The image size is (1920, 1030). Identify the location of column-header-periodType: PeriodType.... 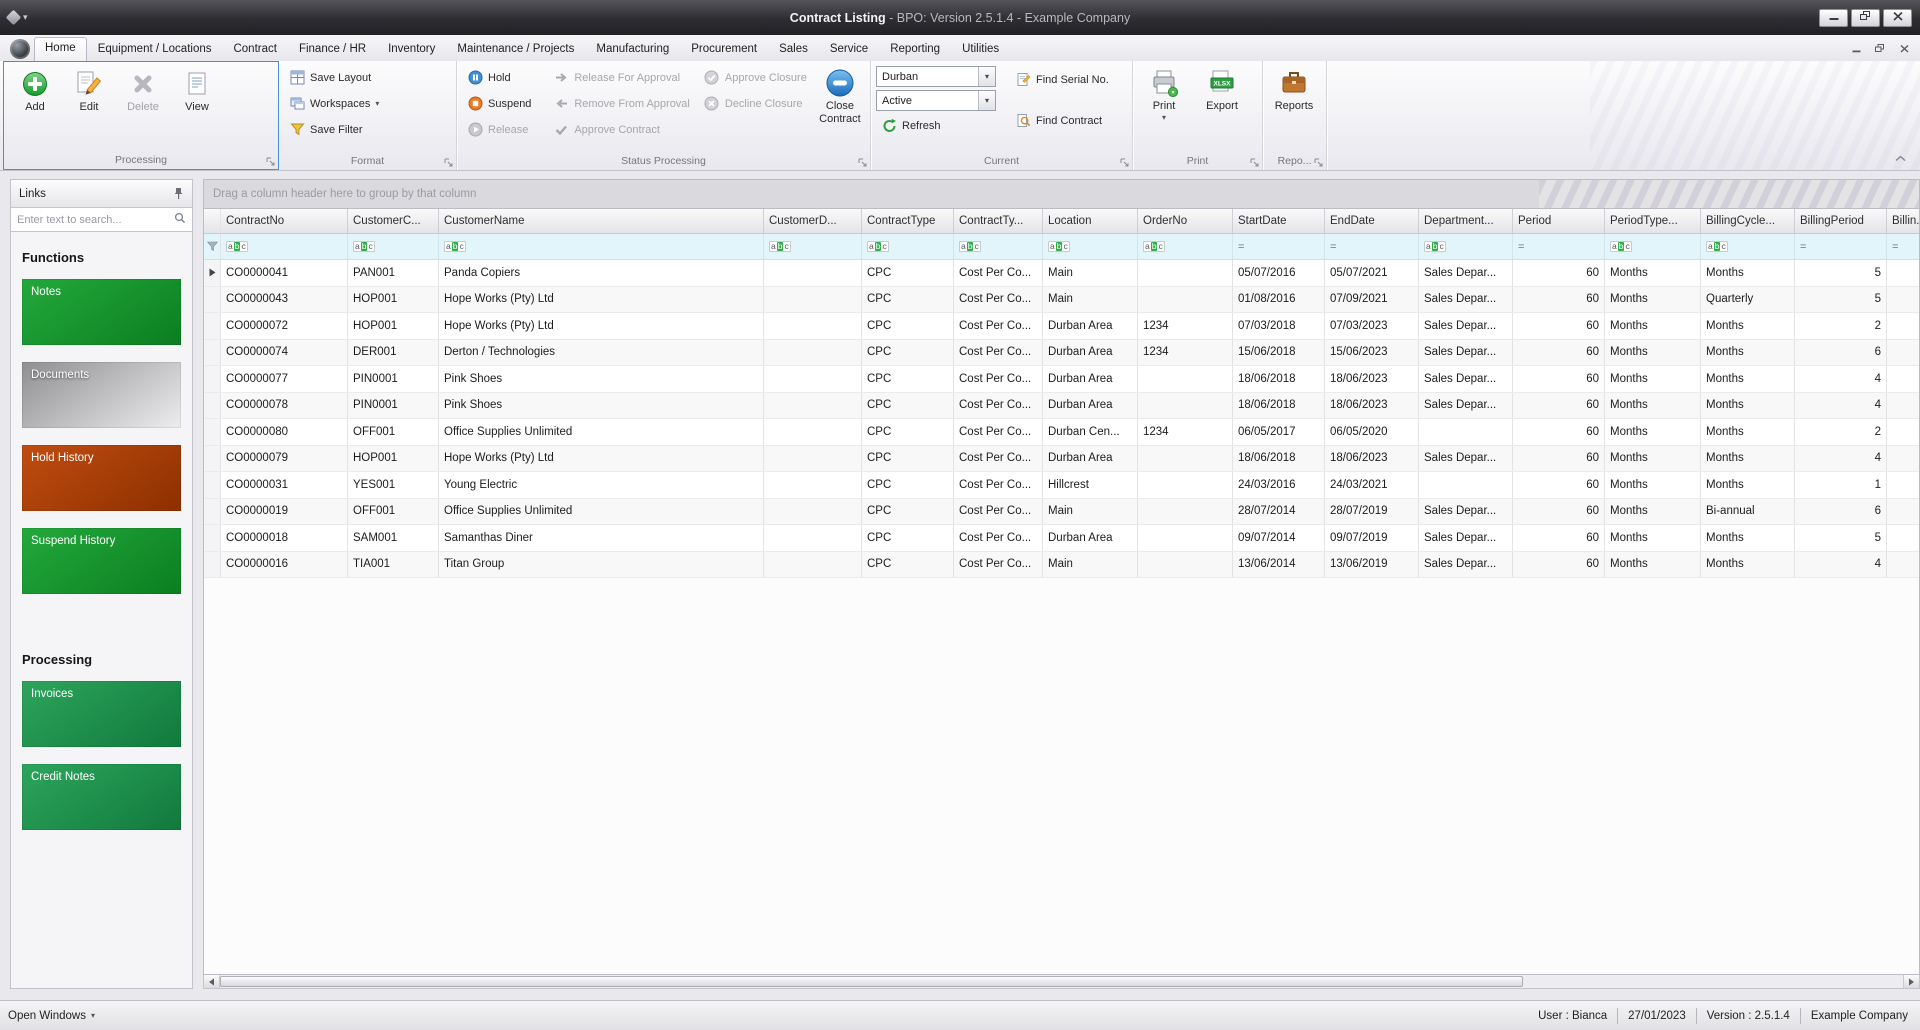
(1653, 221).